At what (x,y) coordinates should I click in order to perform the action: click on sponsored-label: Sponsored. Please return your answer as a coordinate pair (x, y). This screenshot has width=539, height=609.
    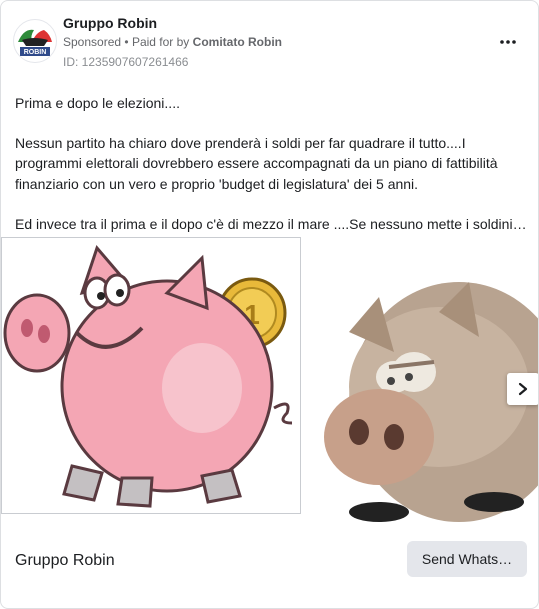
    Looking at the image, I should click on (92, 42).